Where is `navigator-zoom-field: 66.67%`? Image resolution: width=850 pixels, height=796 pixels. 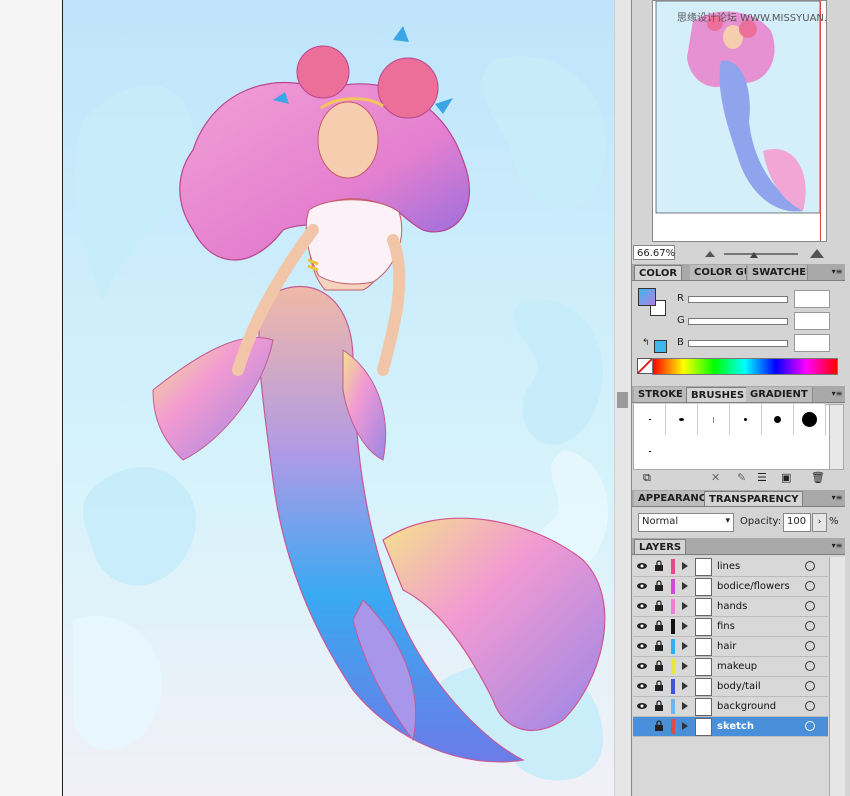
navigator-zoom-field: 66.67% is located at coordinates (654, 252).